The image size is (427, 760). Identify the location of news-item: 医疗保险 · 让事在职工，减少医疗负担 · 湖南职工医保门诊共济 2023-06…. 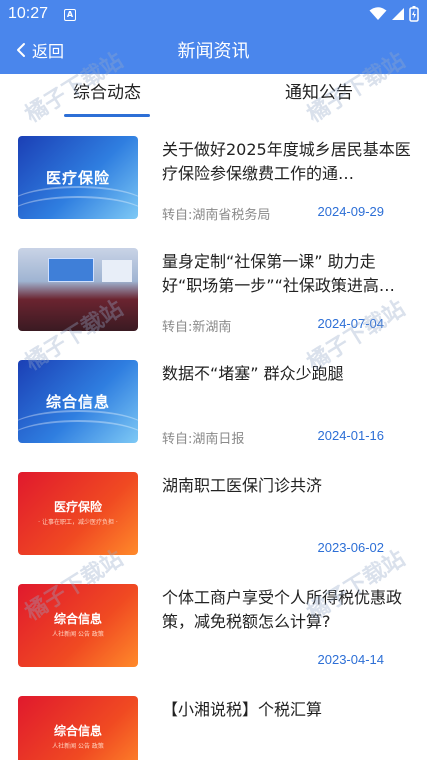
(213, 512).